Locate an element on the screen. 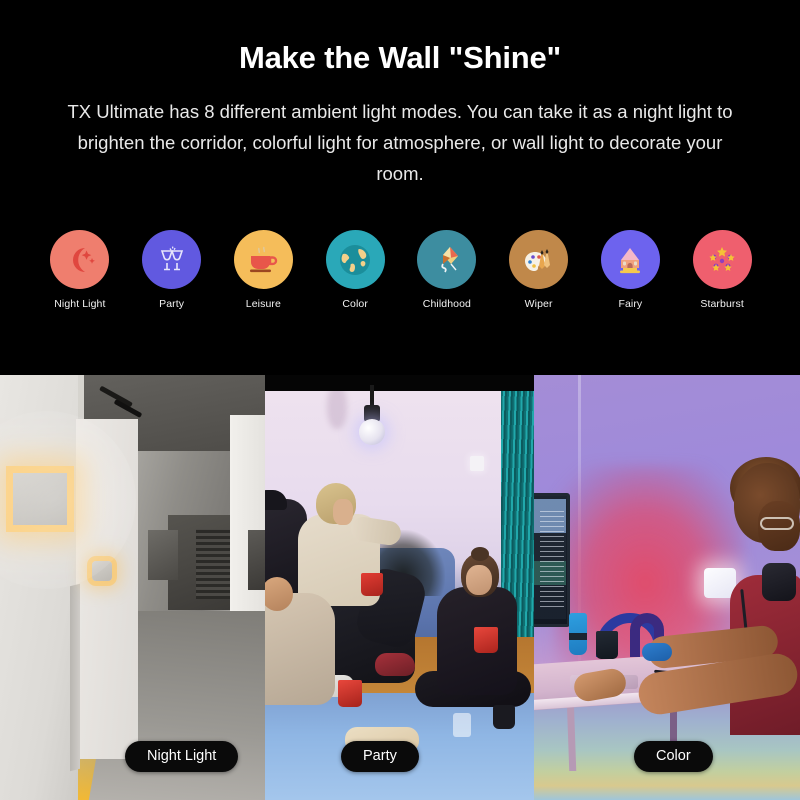  mode-item-starburst: Starburst is located at coordinates (722, 270).